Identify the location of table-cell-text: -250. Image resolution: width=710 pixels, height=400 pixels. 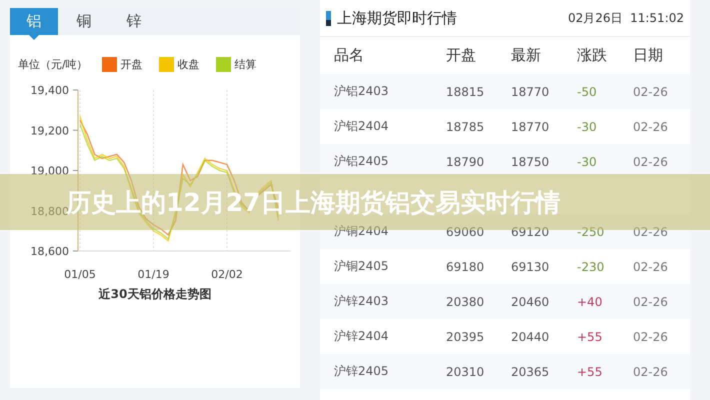
(591, 231).